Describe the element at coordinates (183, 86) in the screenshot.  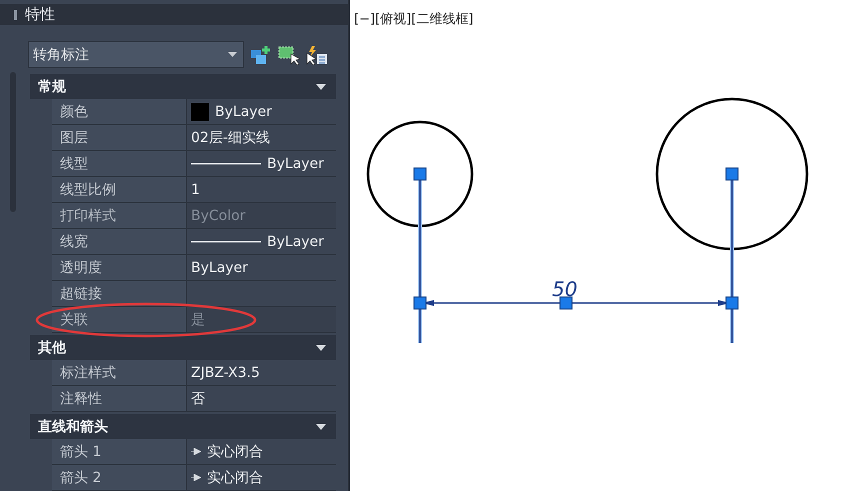
I see `section-header: 常规` at that location.